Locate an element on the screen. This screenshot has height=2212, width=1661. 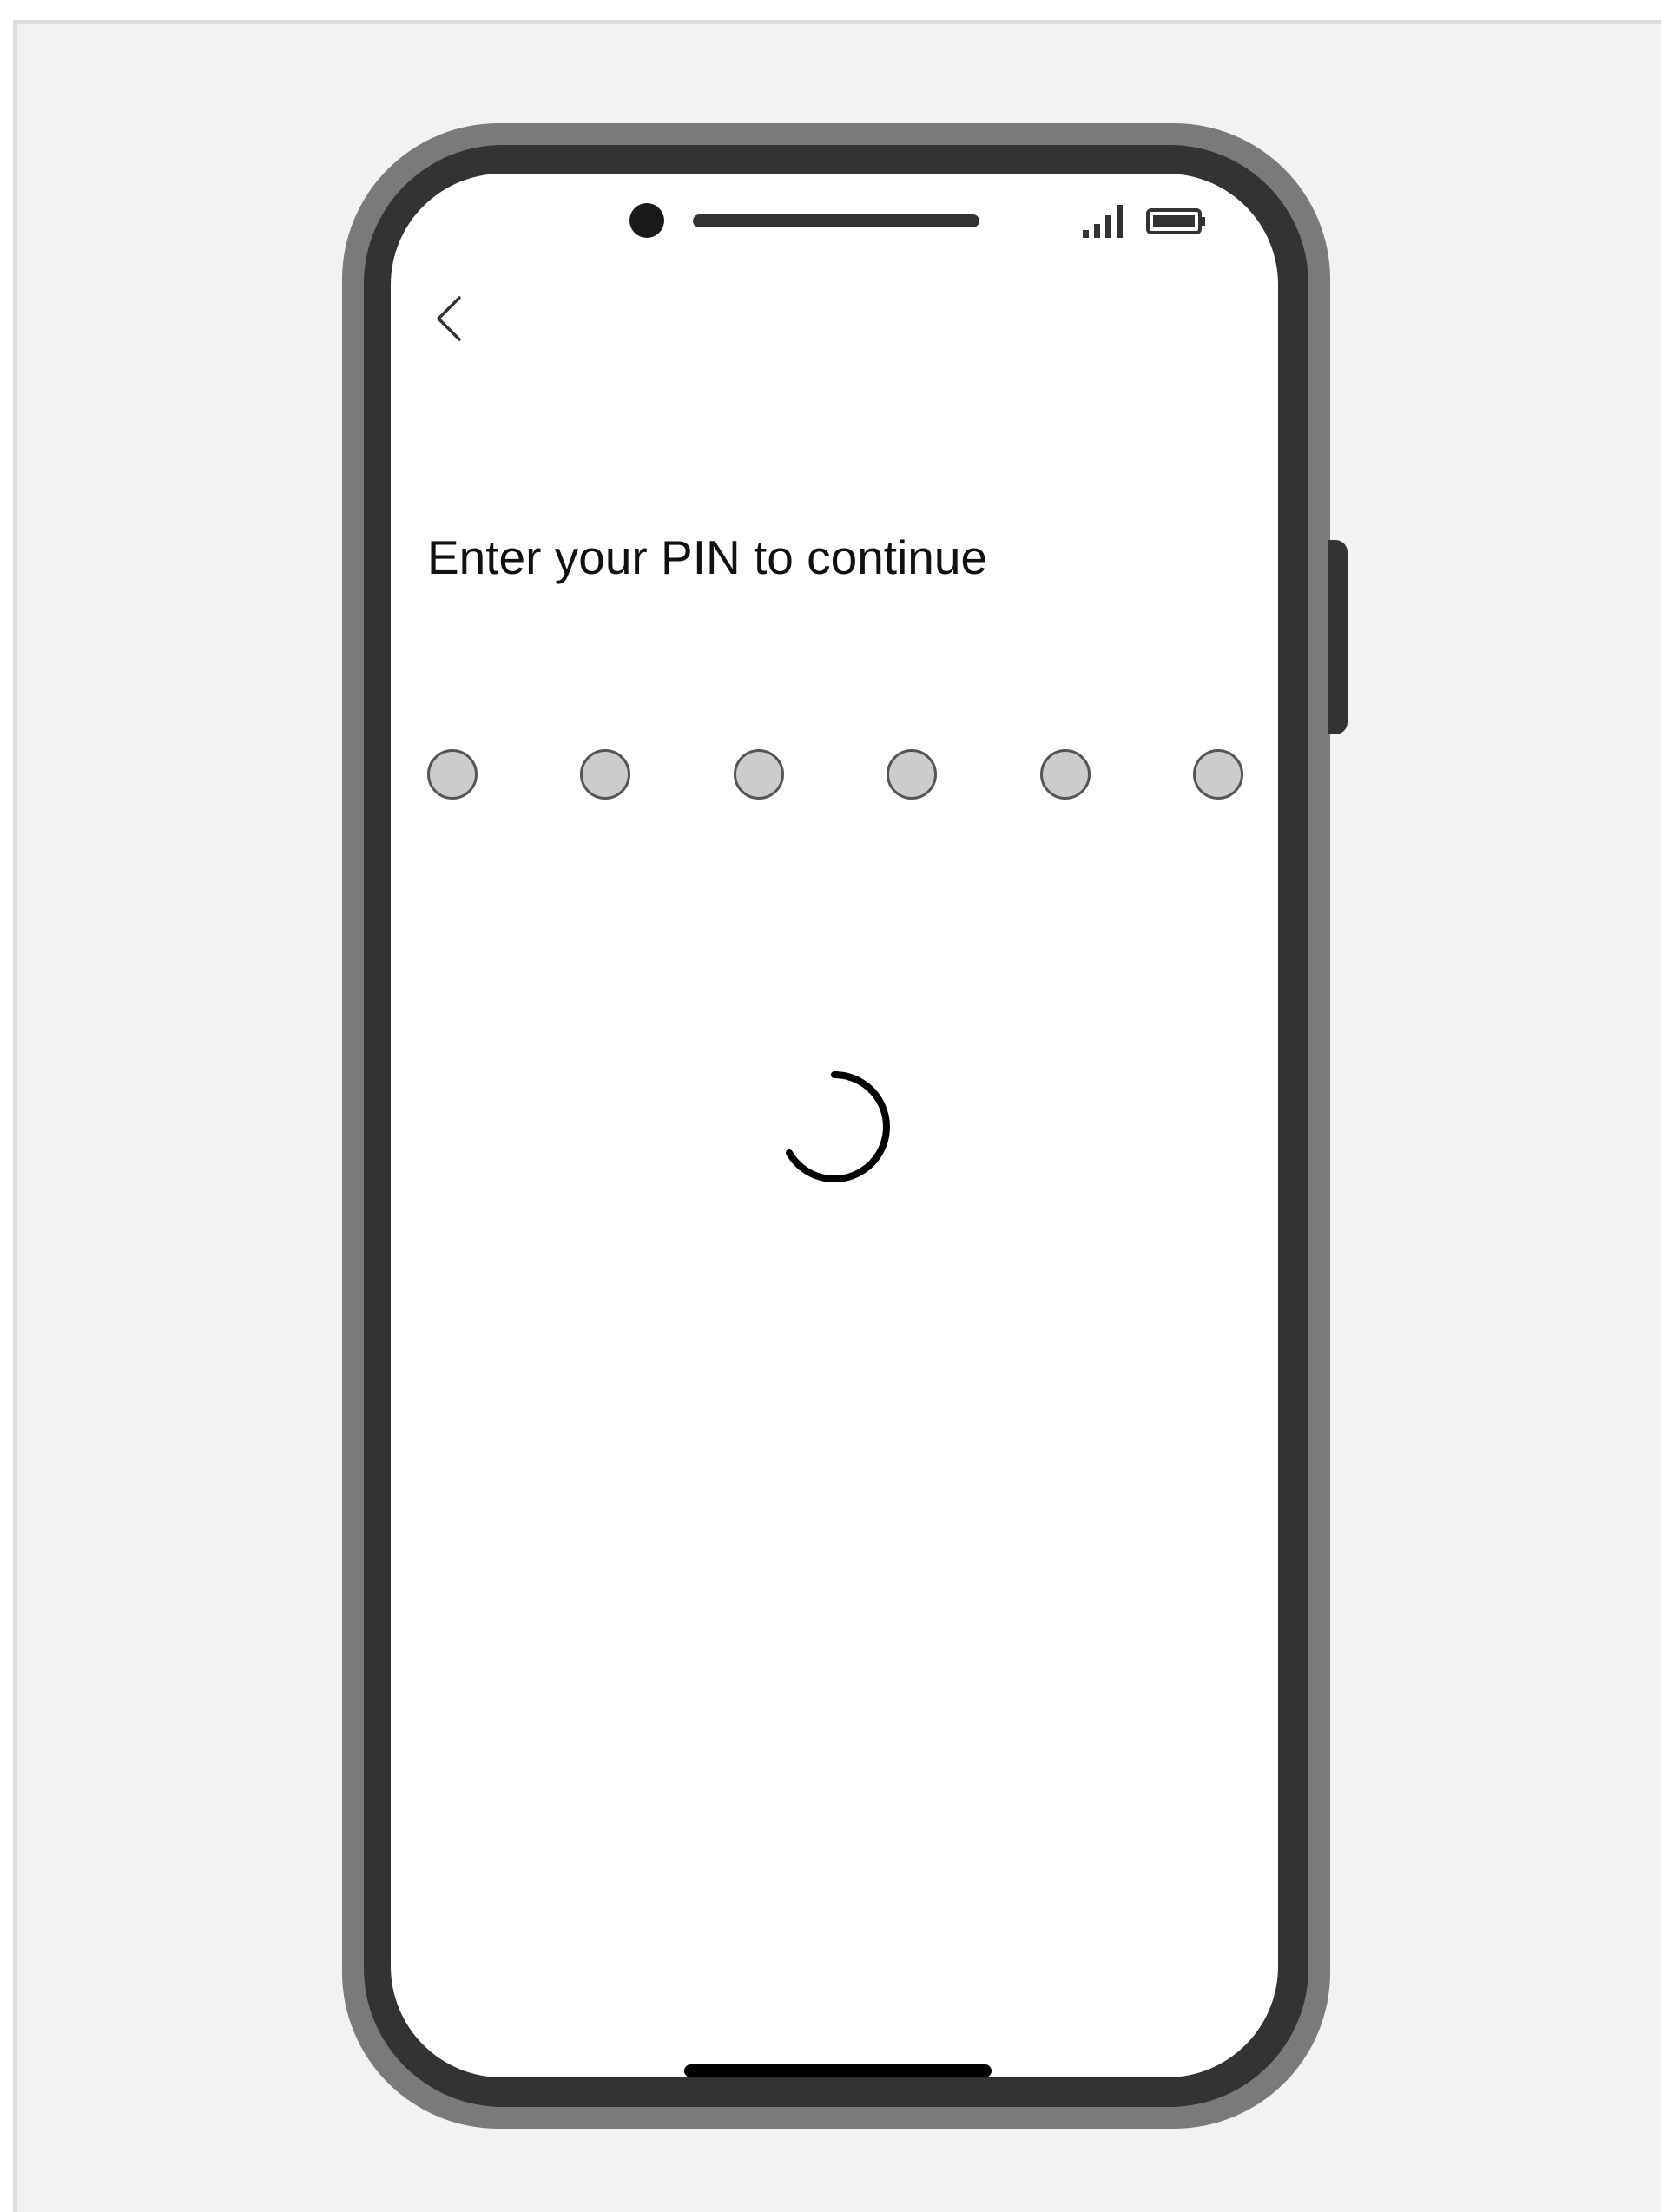
page-title: Enter your PIN to continue is located at coordinates (707, 557).